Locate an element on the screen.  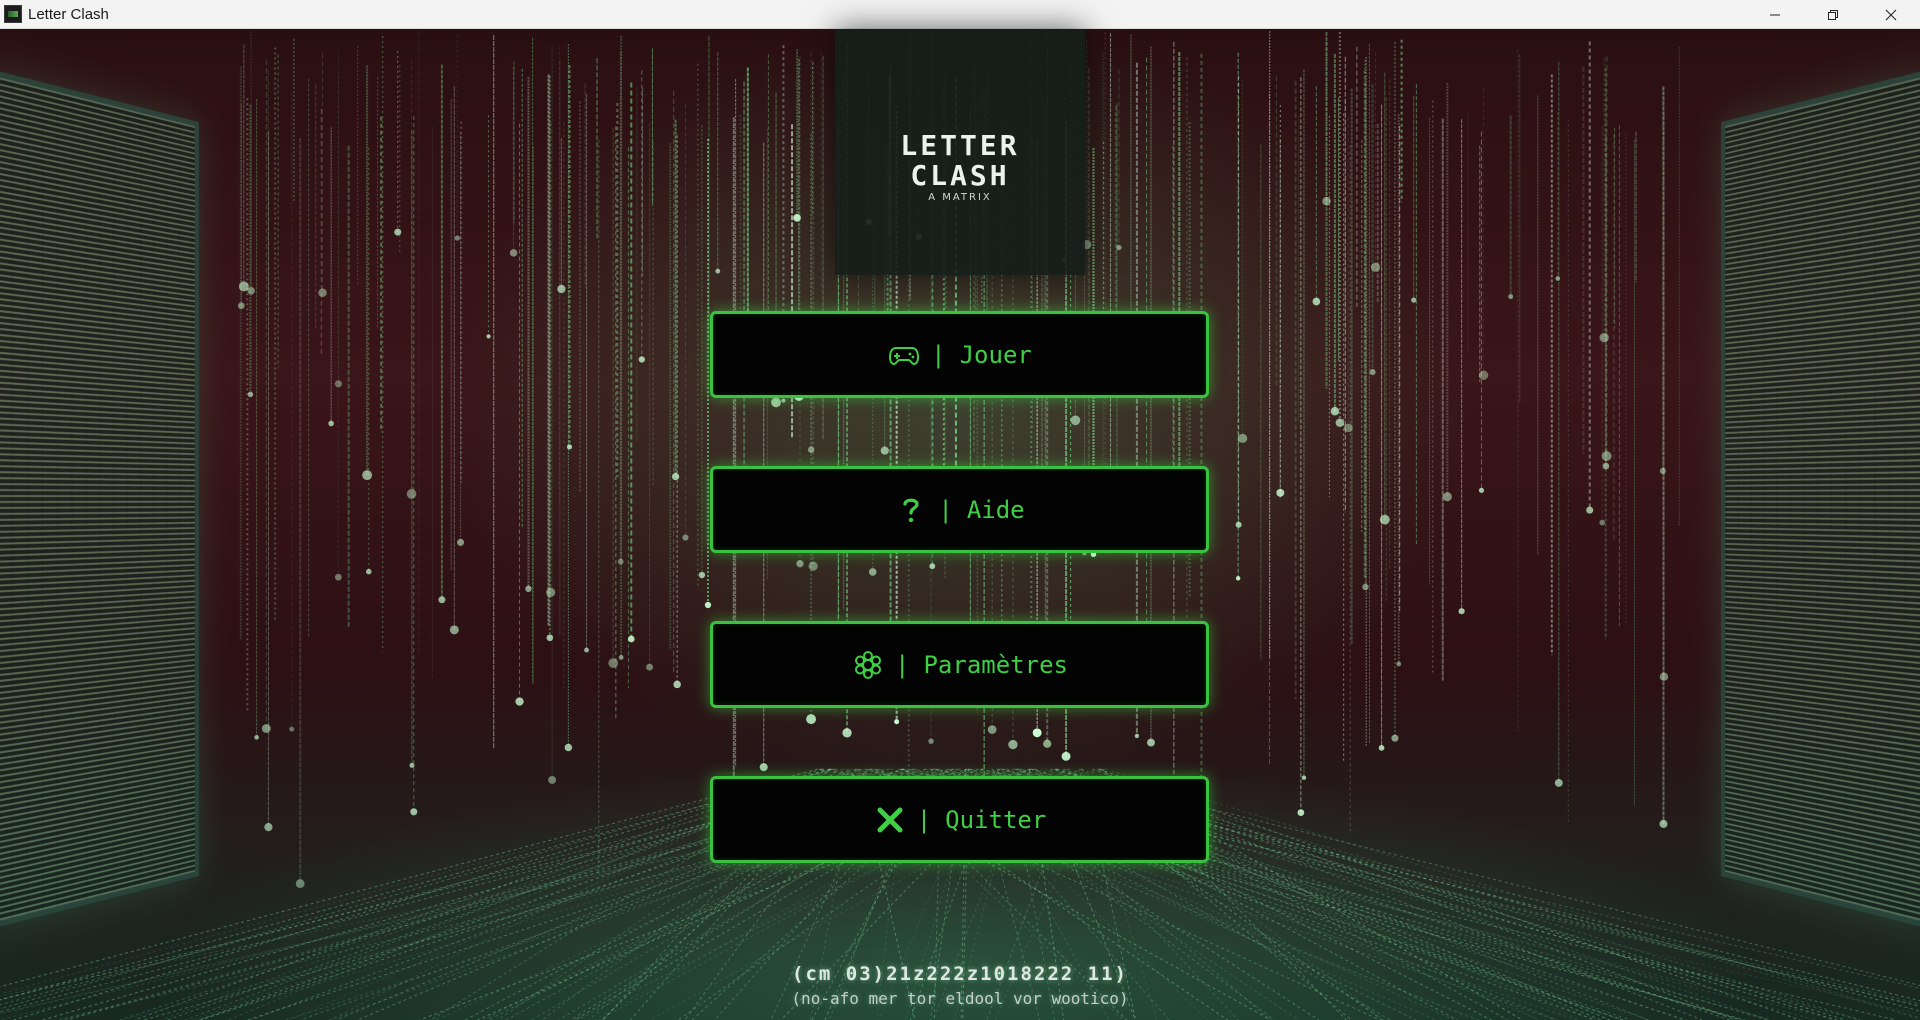
close-icon is located at coordinates (1891, 15).